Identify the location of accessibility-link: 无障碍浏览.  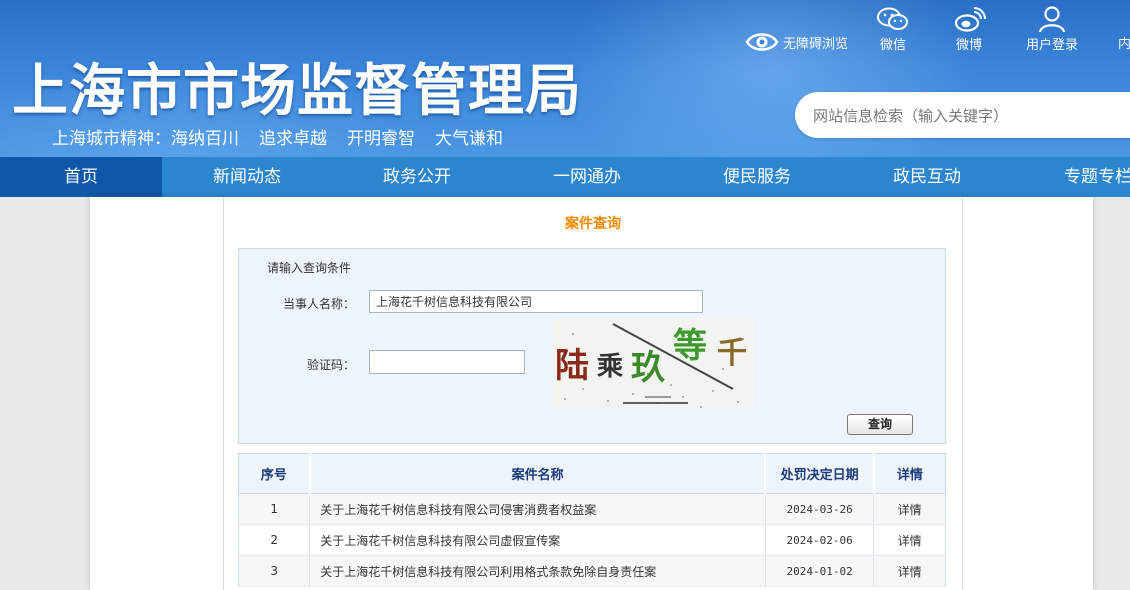
(796, 42).